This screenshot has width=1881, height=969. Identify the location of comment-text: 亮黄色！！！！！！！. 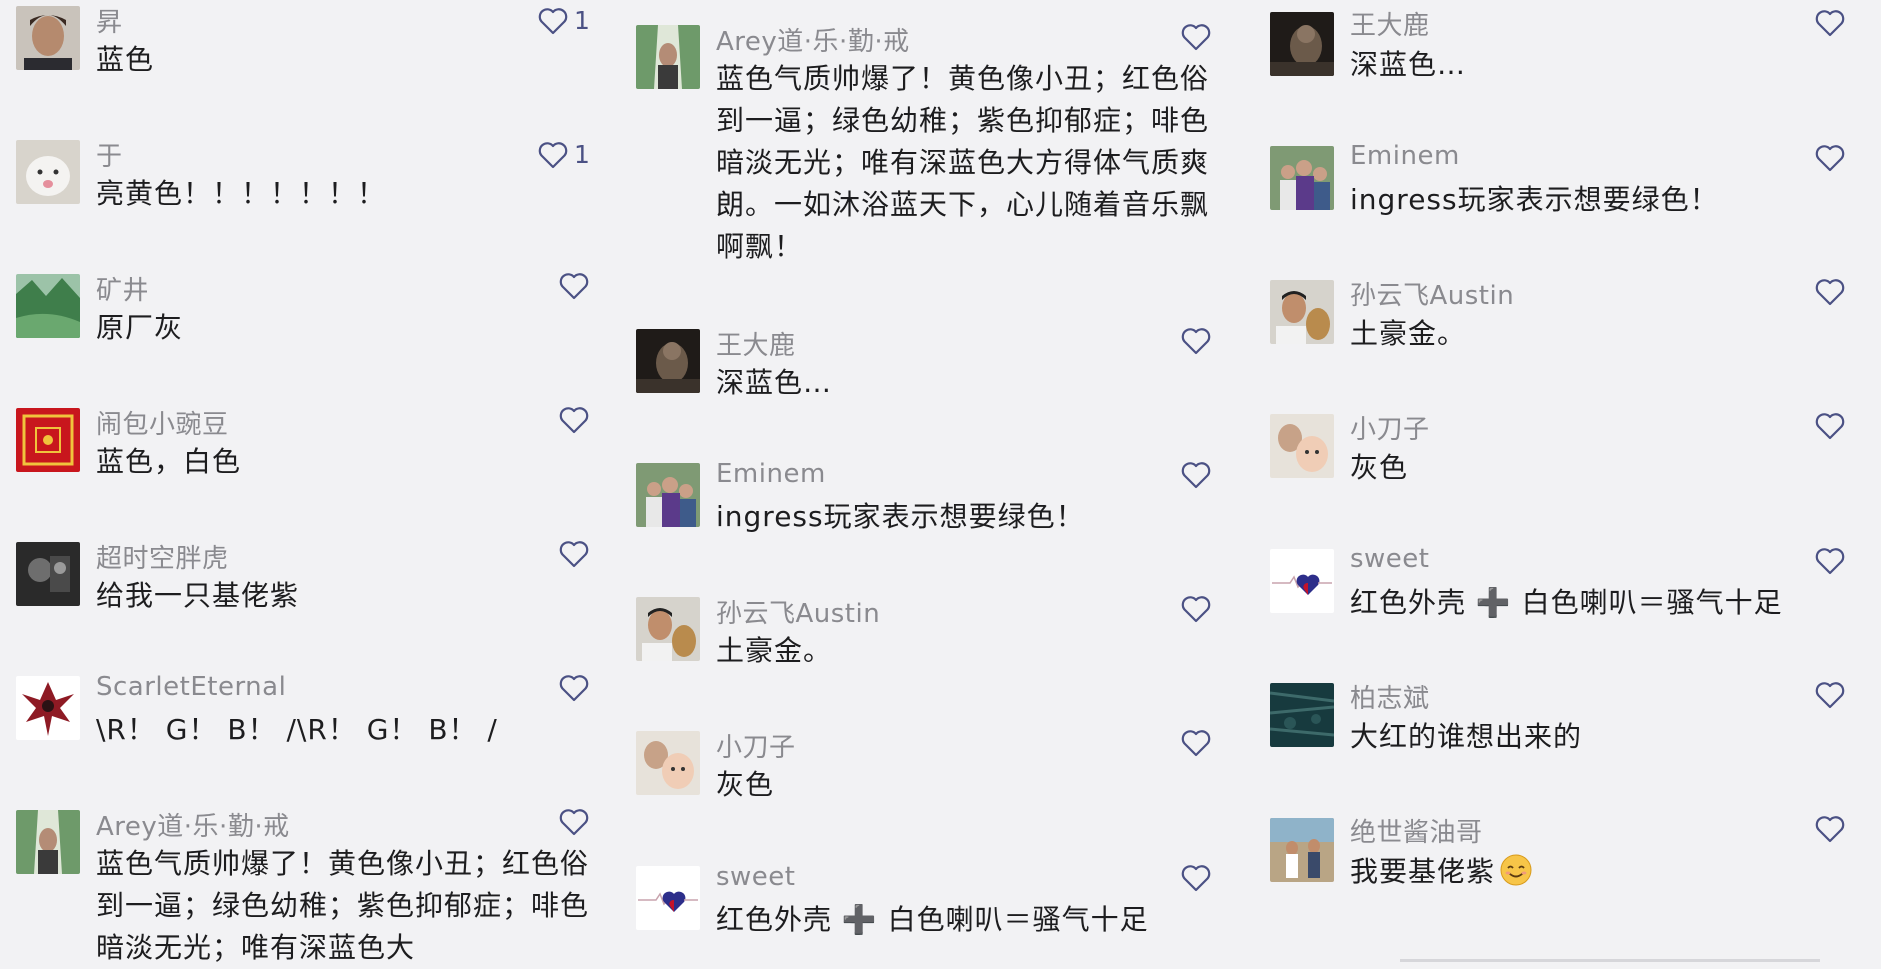
(241, 193).